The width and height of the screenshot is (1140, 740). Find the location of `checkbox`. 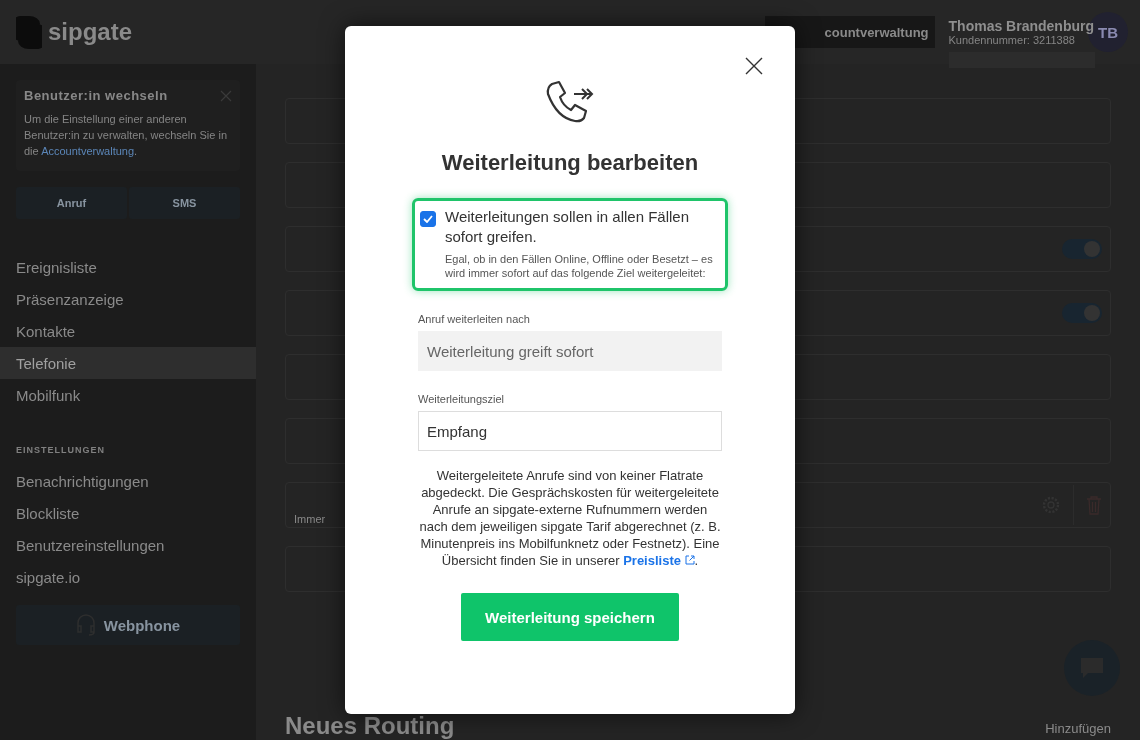

checkbox is located at coordinates (428, 219).